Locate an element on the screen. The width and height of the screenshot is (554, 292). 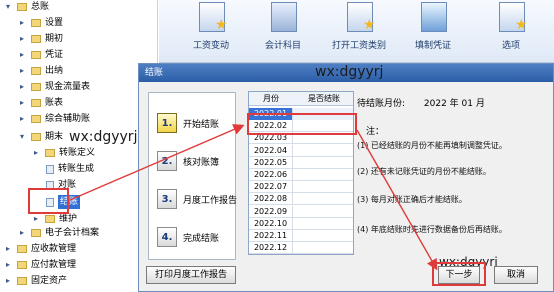
cancel-button: 取消 is located at coordinates (516, 275).